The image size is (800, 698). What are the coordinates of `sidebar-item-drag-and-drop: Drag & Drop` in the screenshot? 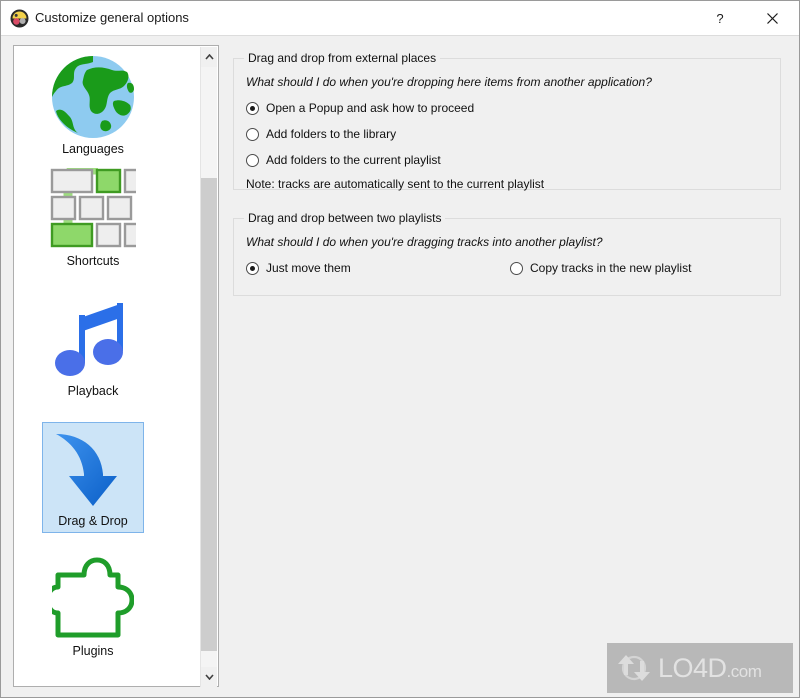 It's located at (93, 477).